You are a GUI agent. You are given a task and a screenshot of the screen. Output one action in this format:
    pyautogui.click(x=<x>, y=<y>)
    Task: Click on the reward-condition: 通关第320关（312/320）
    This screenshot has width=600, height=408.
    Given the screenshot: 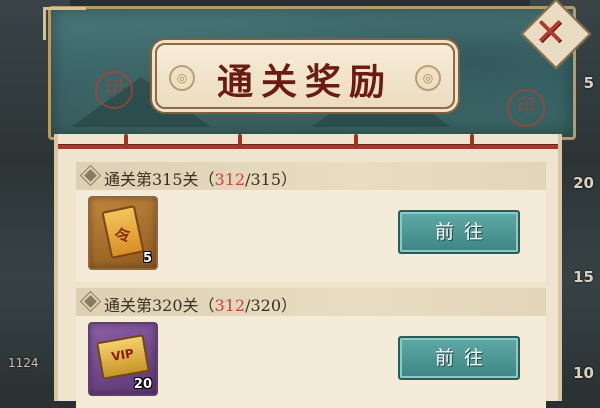 What is the action you would take?
    pyautogui.click(x=200, y=304)
    